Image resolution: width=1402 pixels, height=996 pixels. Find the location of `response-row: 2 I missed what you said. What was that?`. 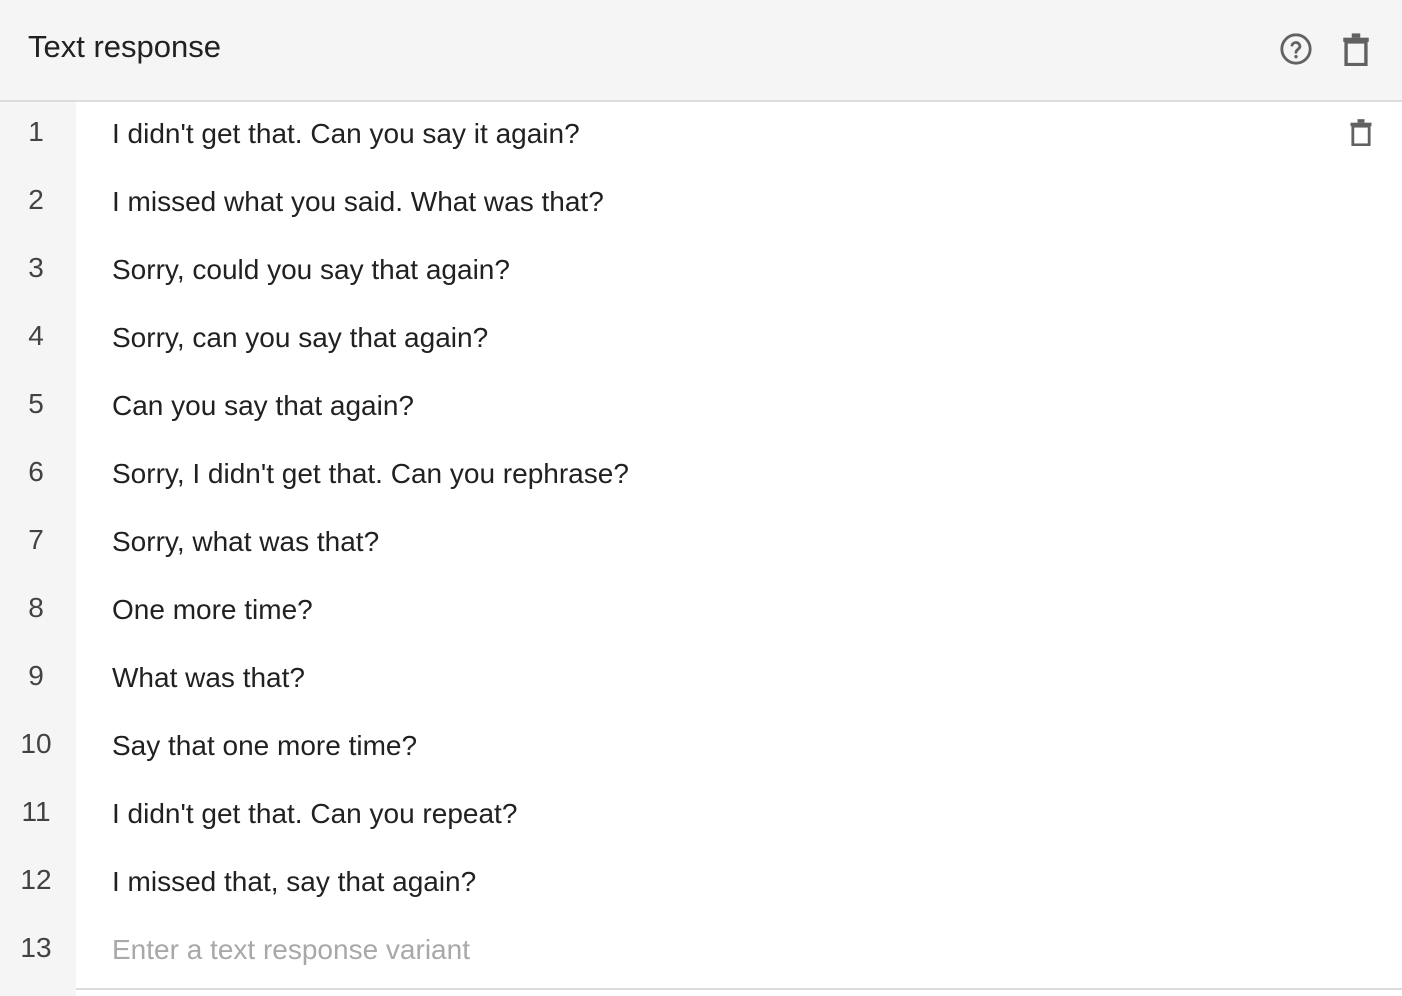

response-row: 2 I missed what you said. What was that? is located at coordinates (701, 204).